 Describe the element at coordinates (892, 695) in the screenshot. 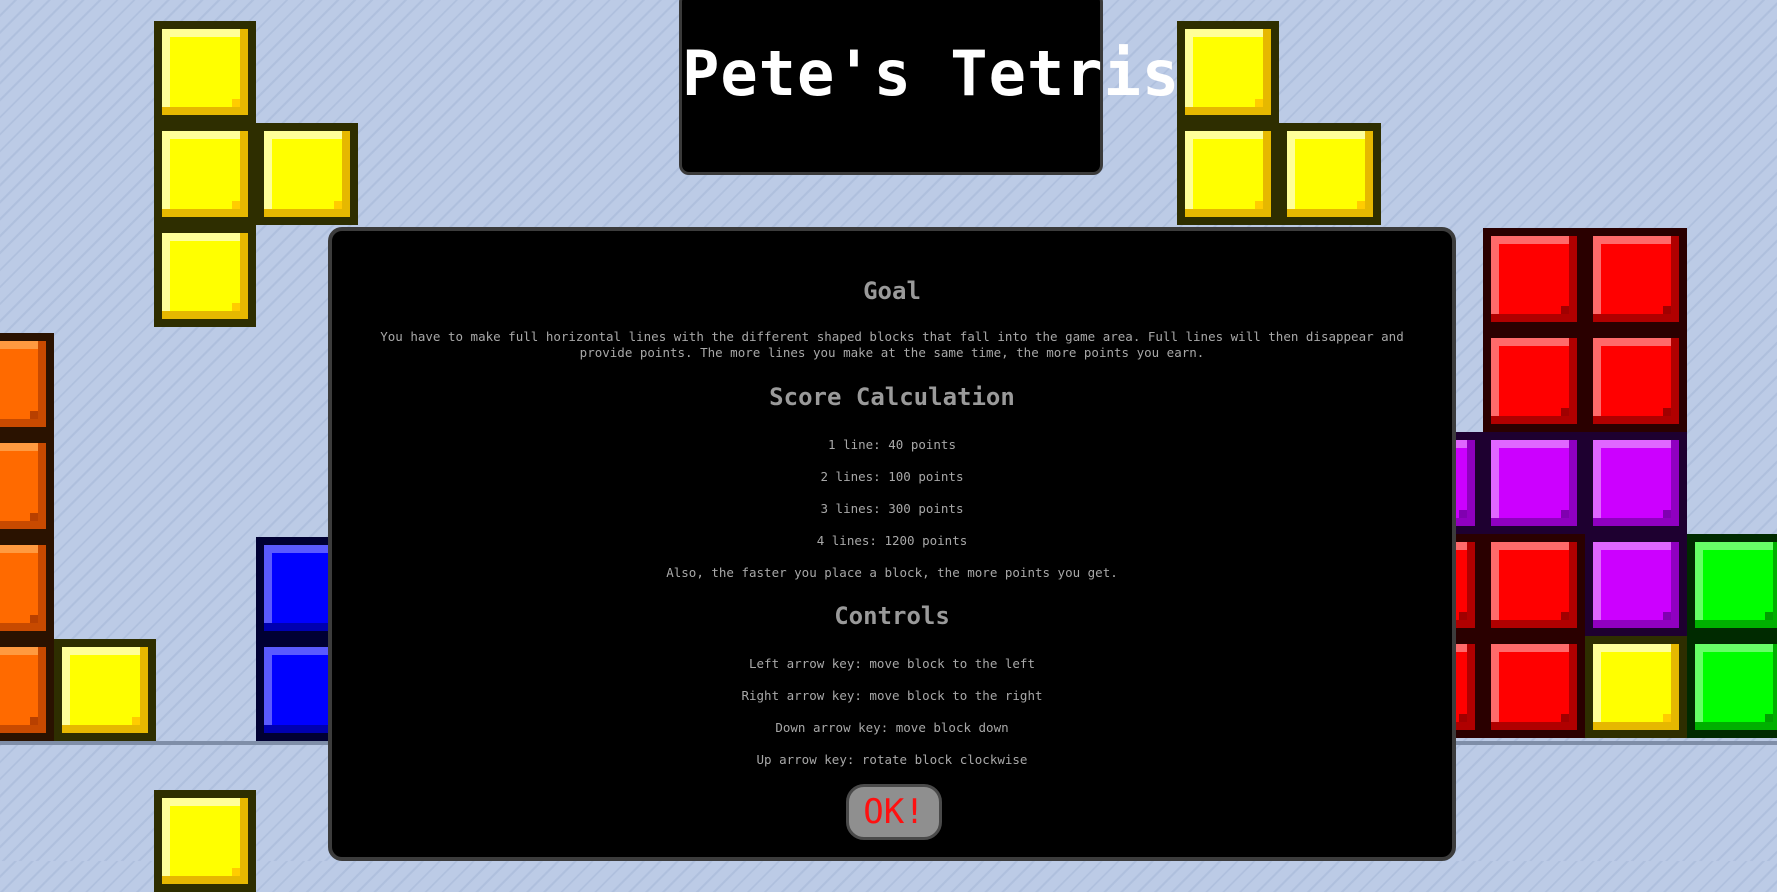

I see `control-line: Right arrow key: move block to the right` at that location.